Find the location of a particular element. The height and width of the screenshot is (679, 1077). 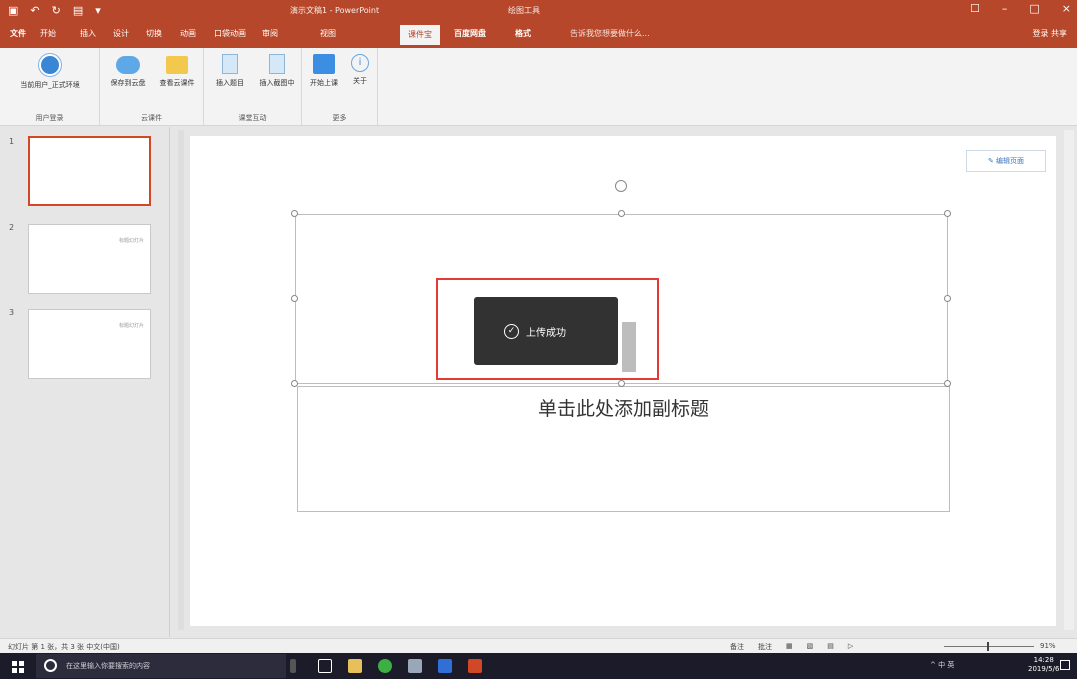

info-icon: i is located at coordinates (360, 63).